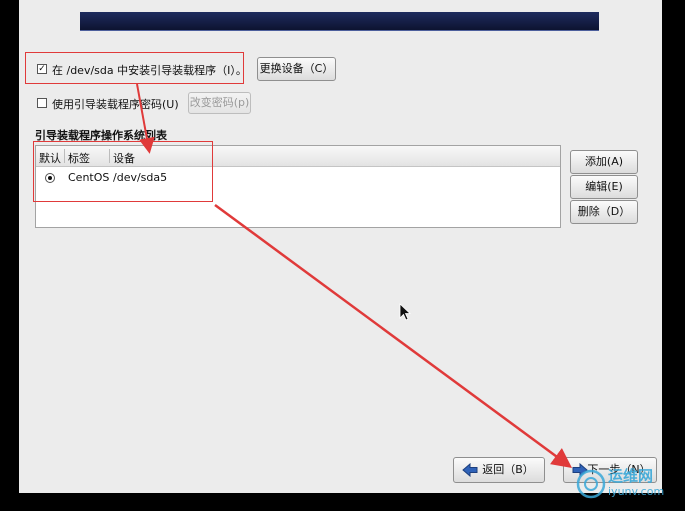  I want to click on annotation-arrow-down, so click(145, 118).